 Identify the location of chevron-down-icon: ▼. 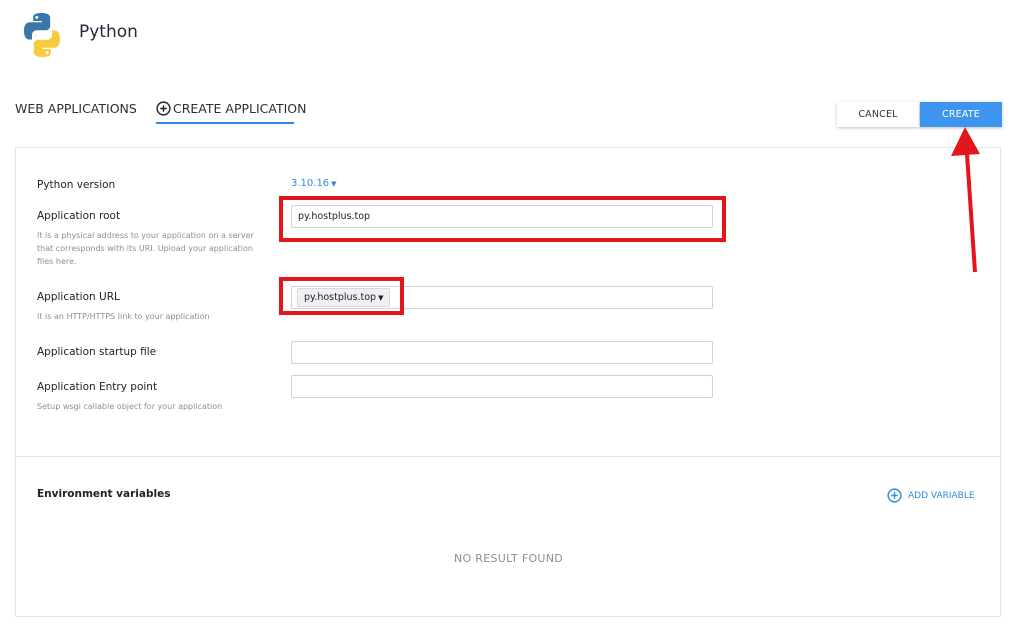
(334, 184).